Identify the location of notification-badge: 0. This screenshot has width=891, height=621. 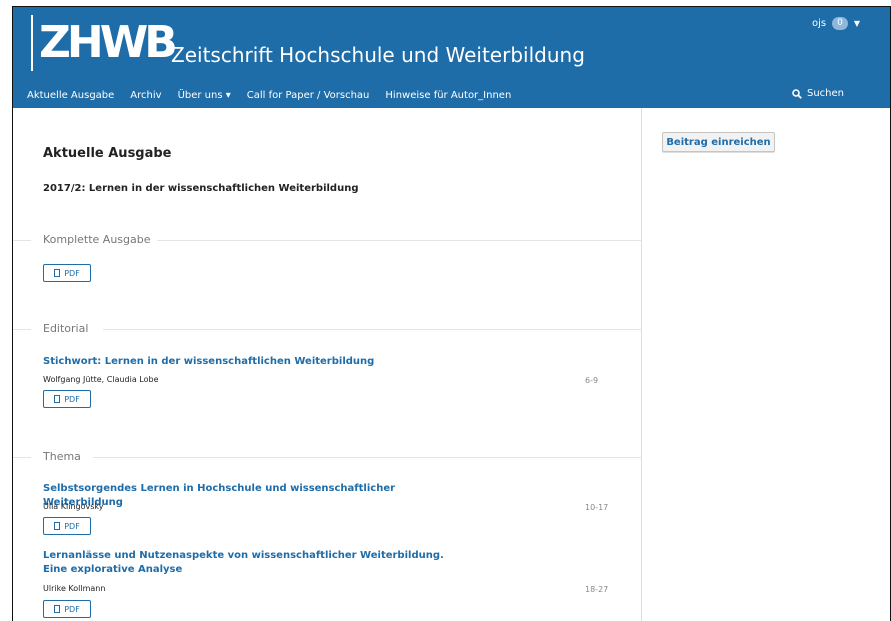
(840, 23).